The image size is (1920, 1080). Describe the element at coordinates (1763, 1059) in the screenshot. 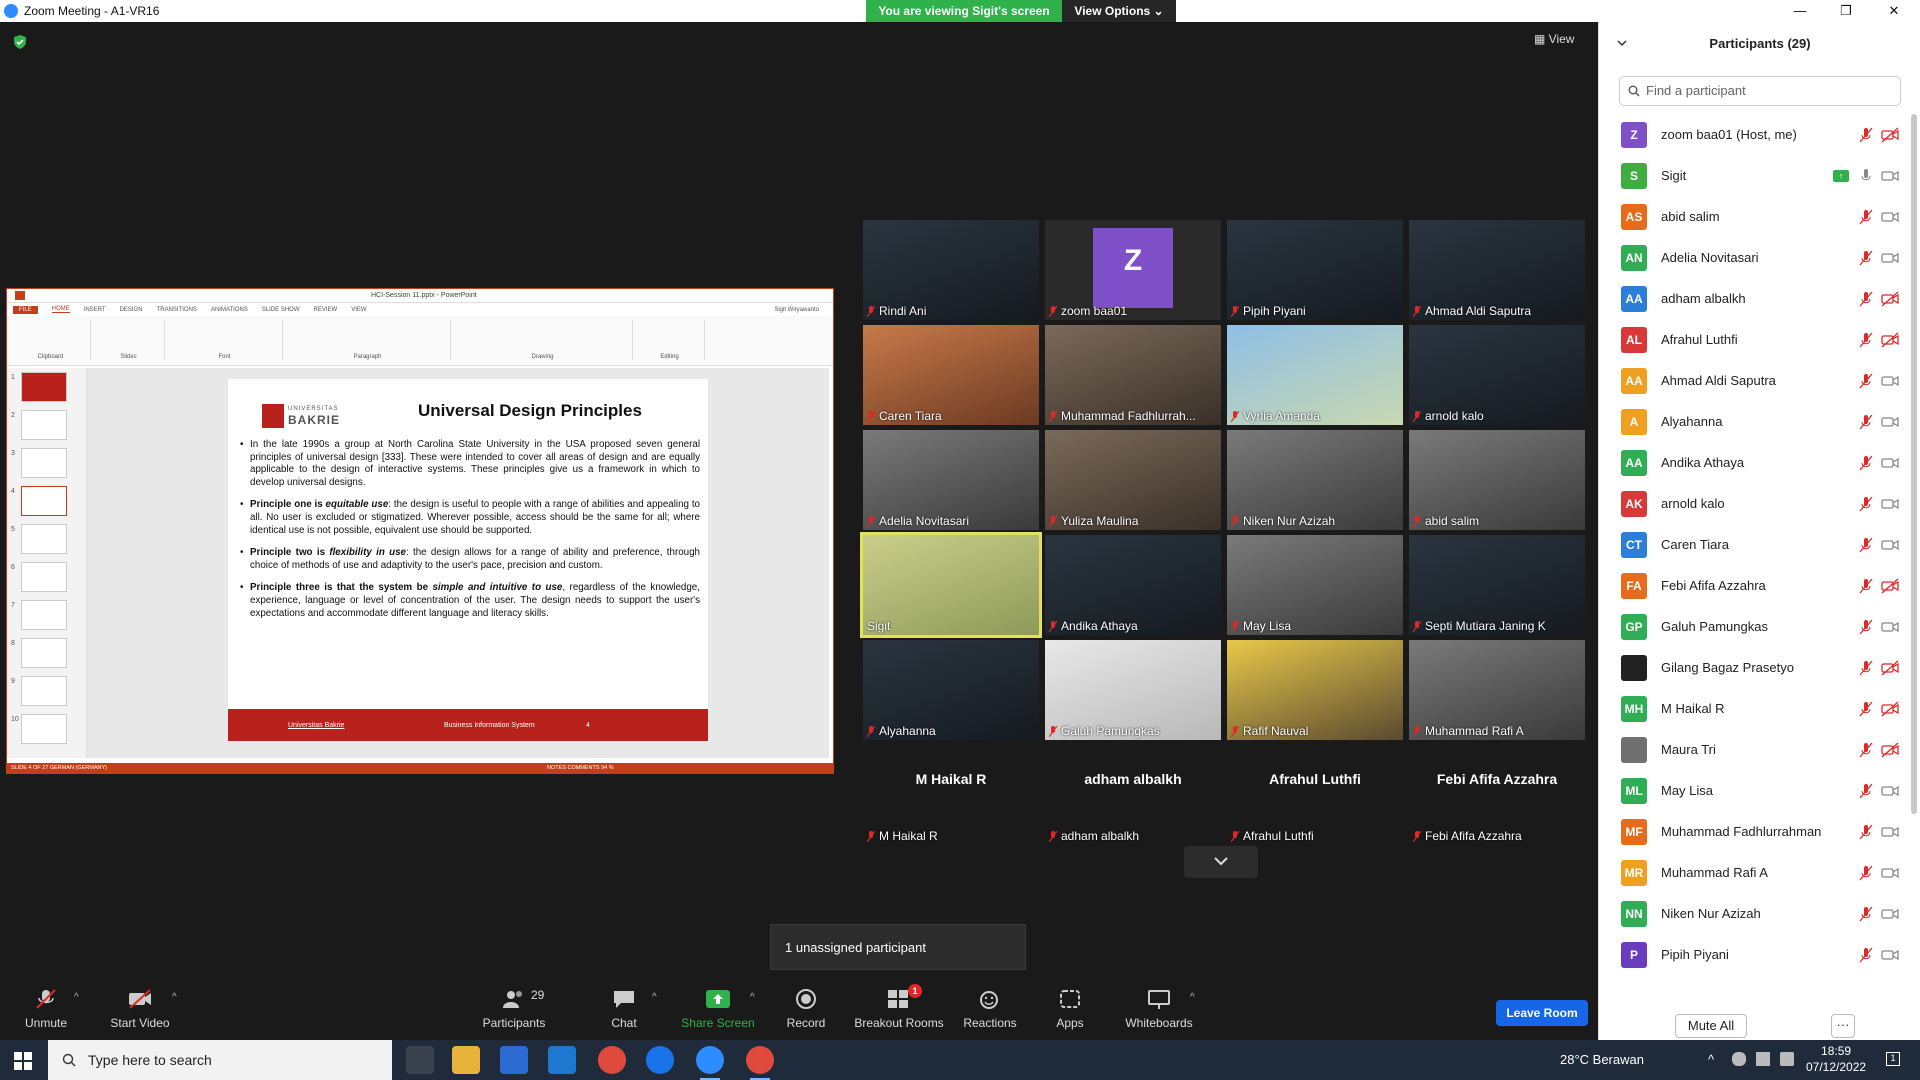

I see `network-icon` at that location.